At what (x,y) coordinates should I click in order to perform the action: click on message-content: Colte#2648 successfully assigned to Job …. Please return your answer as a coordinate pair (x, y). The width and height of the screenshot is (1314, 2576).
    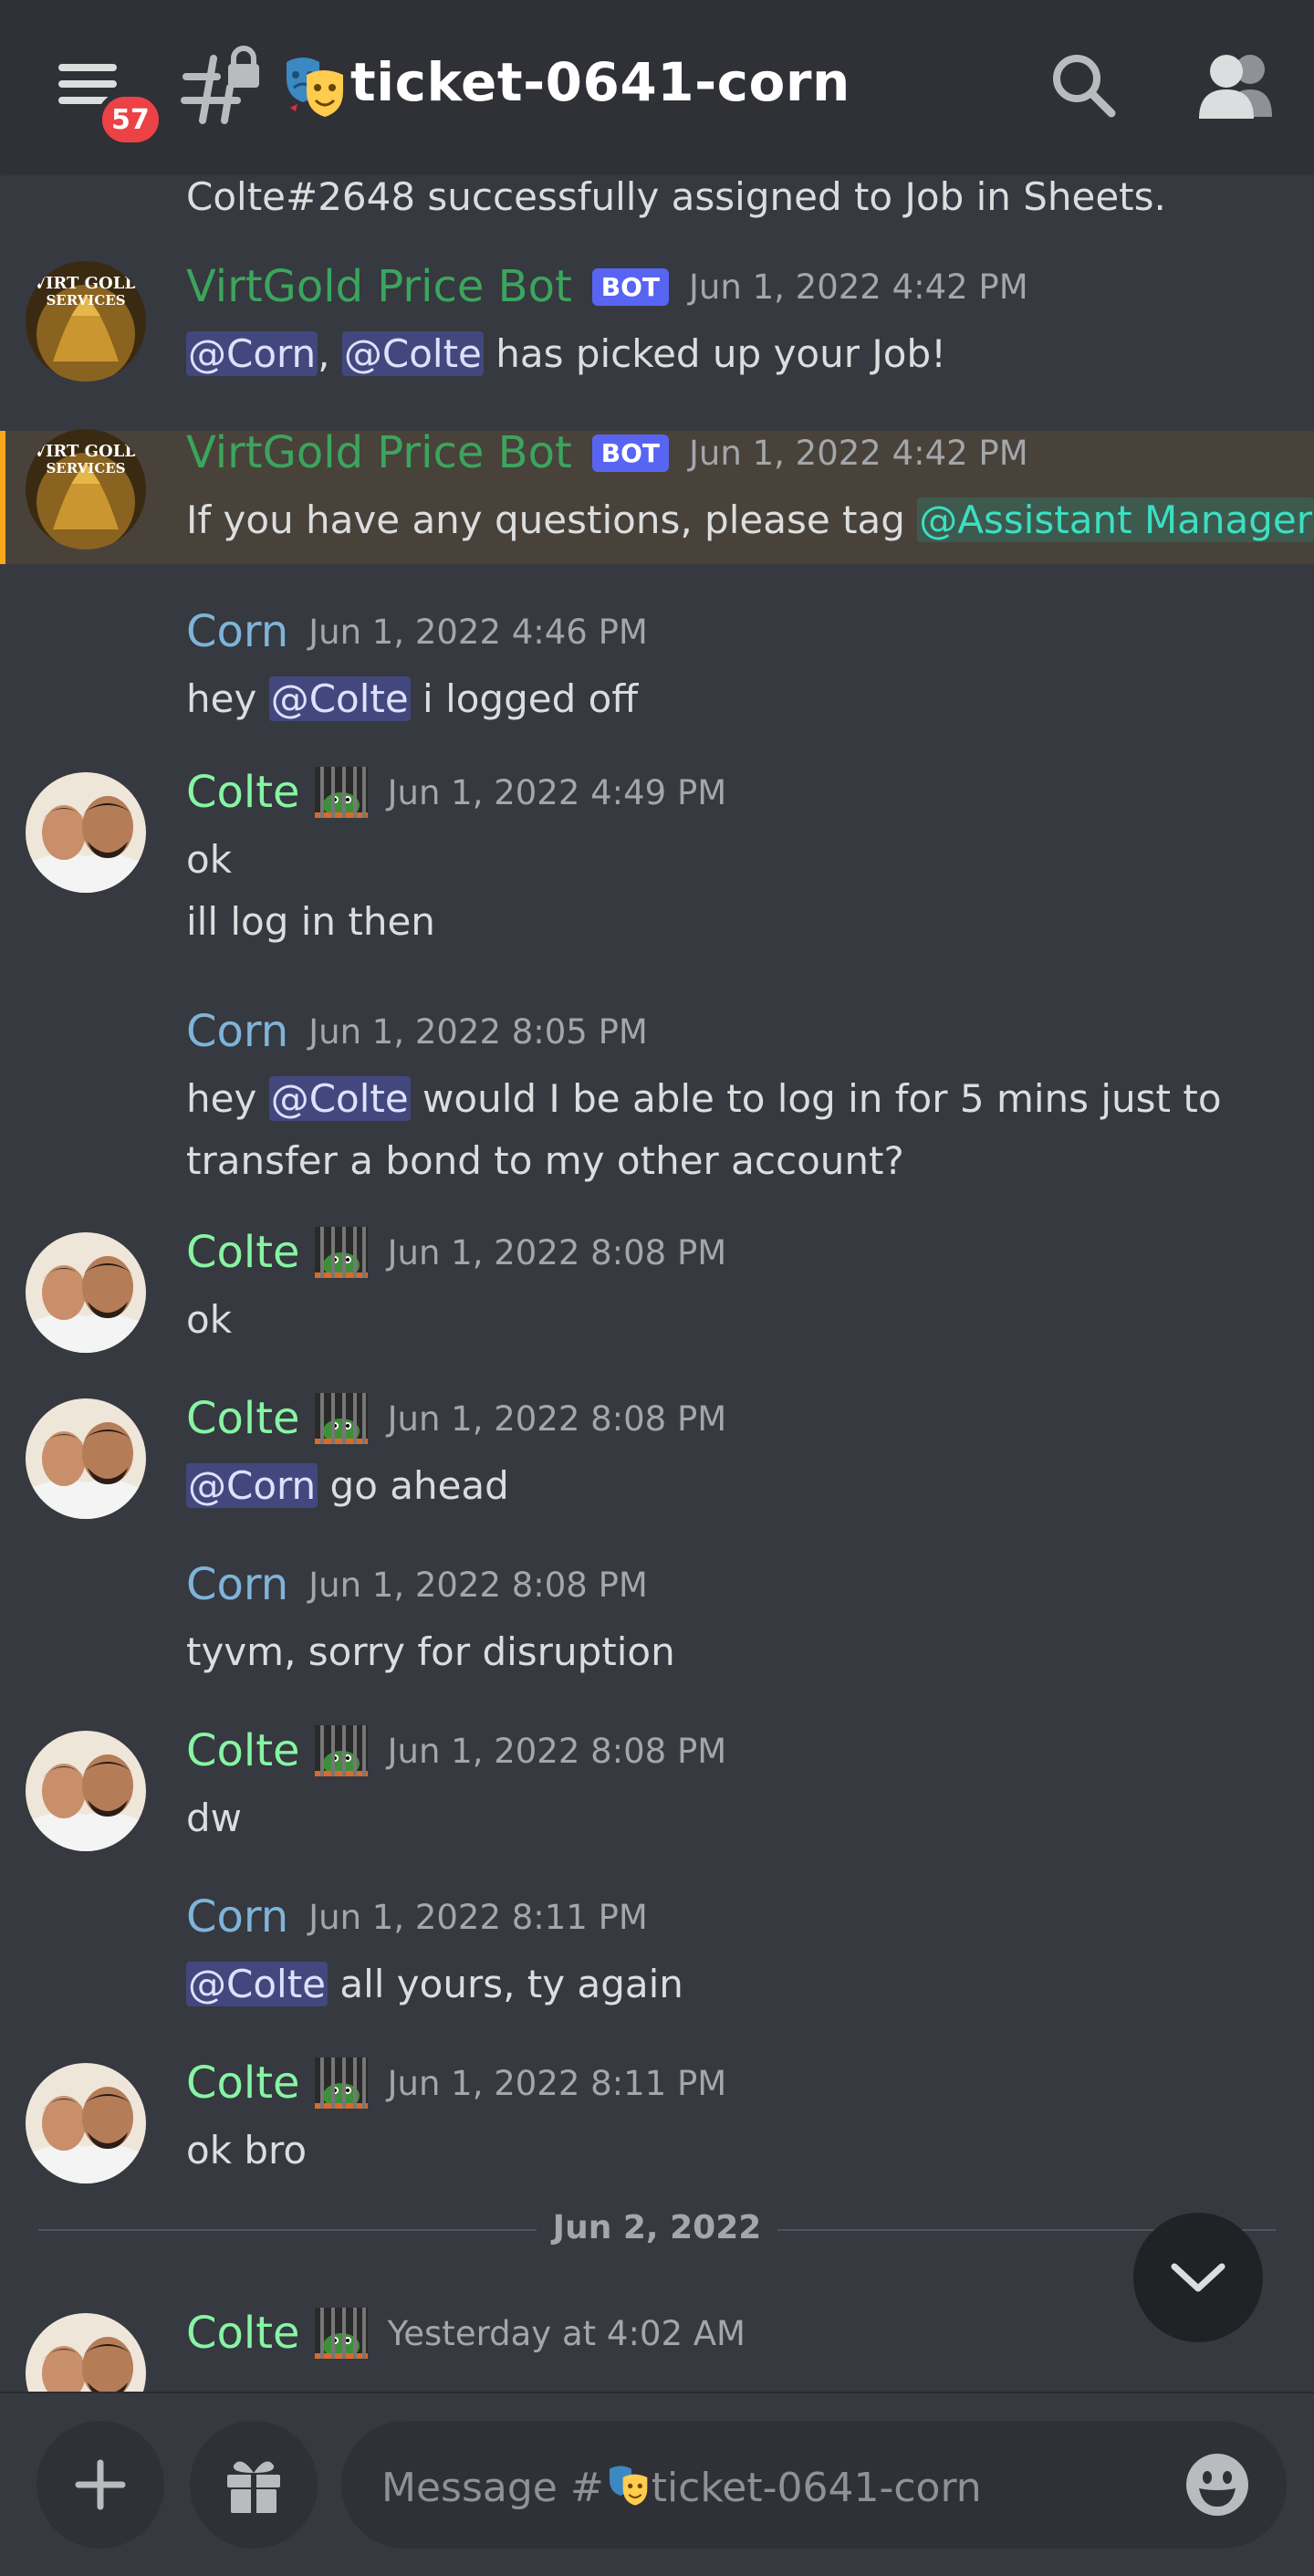
    Looking at the image, I should click on (676, 196).